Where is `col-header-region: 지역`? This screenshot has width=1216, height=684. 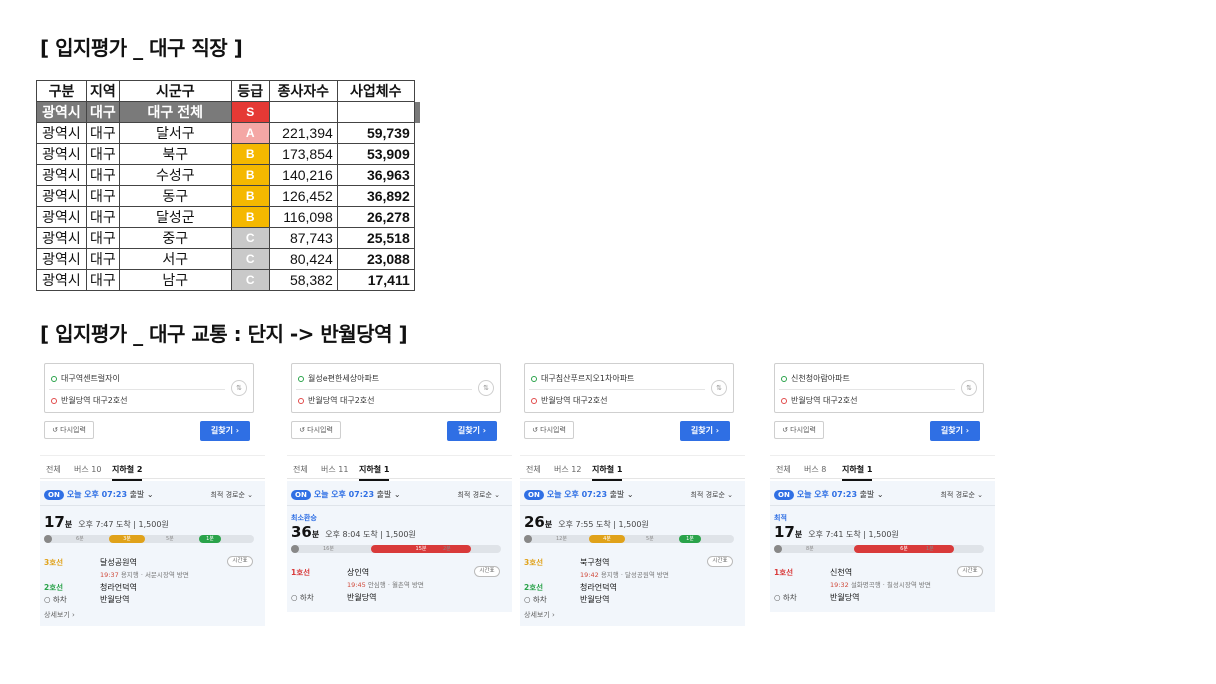
col-header-region: 지역 is located at coordinates (103, 91).